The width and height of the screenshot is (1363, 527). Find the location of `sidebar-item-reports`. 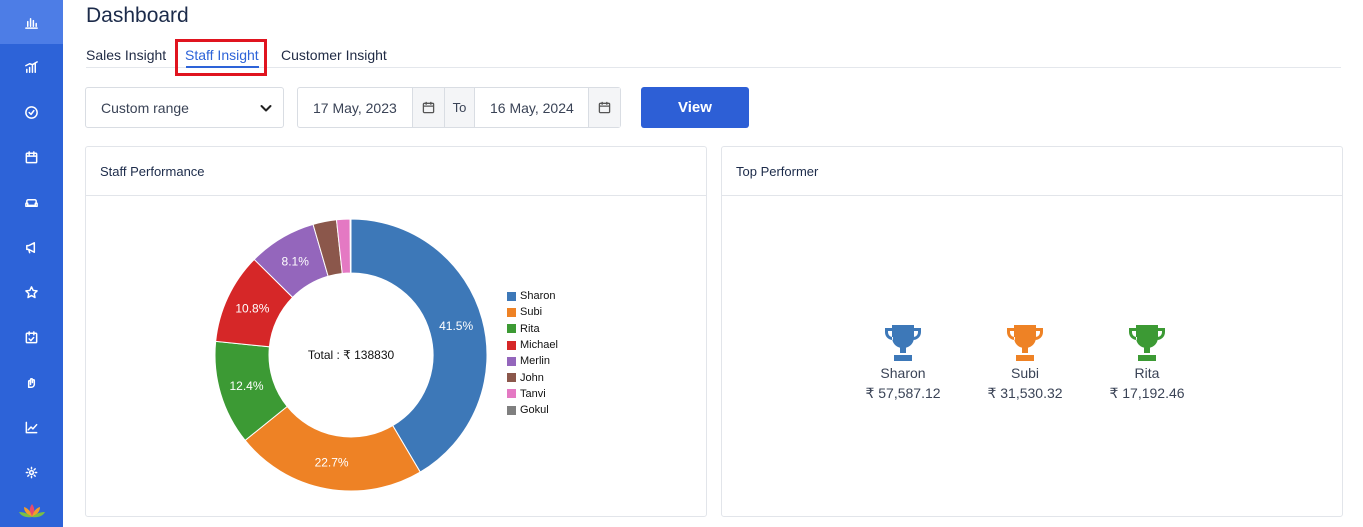

sidebar-item-reports is located at coordinates (31, 67).